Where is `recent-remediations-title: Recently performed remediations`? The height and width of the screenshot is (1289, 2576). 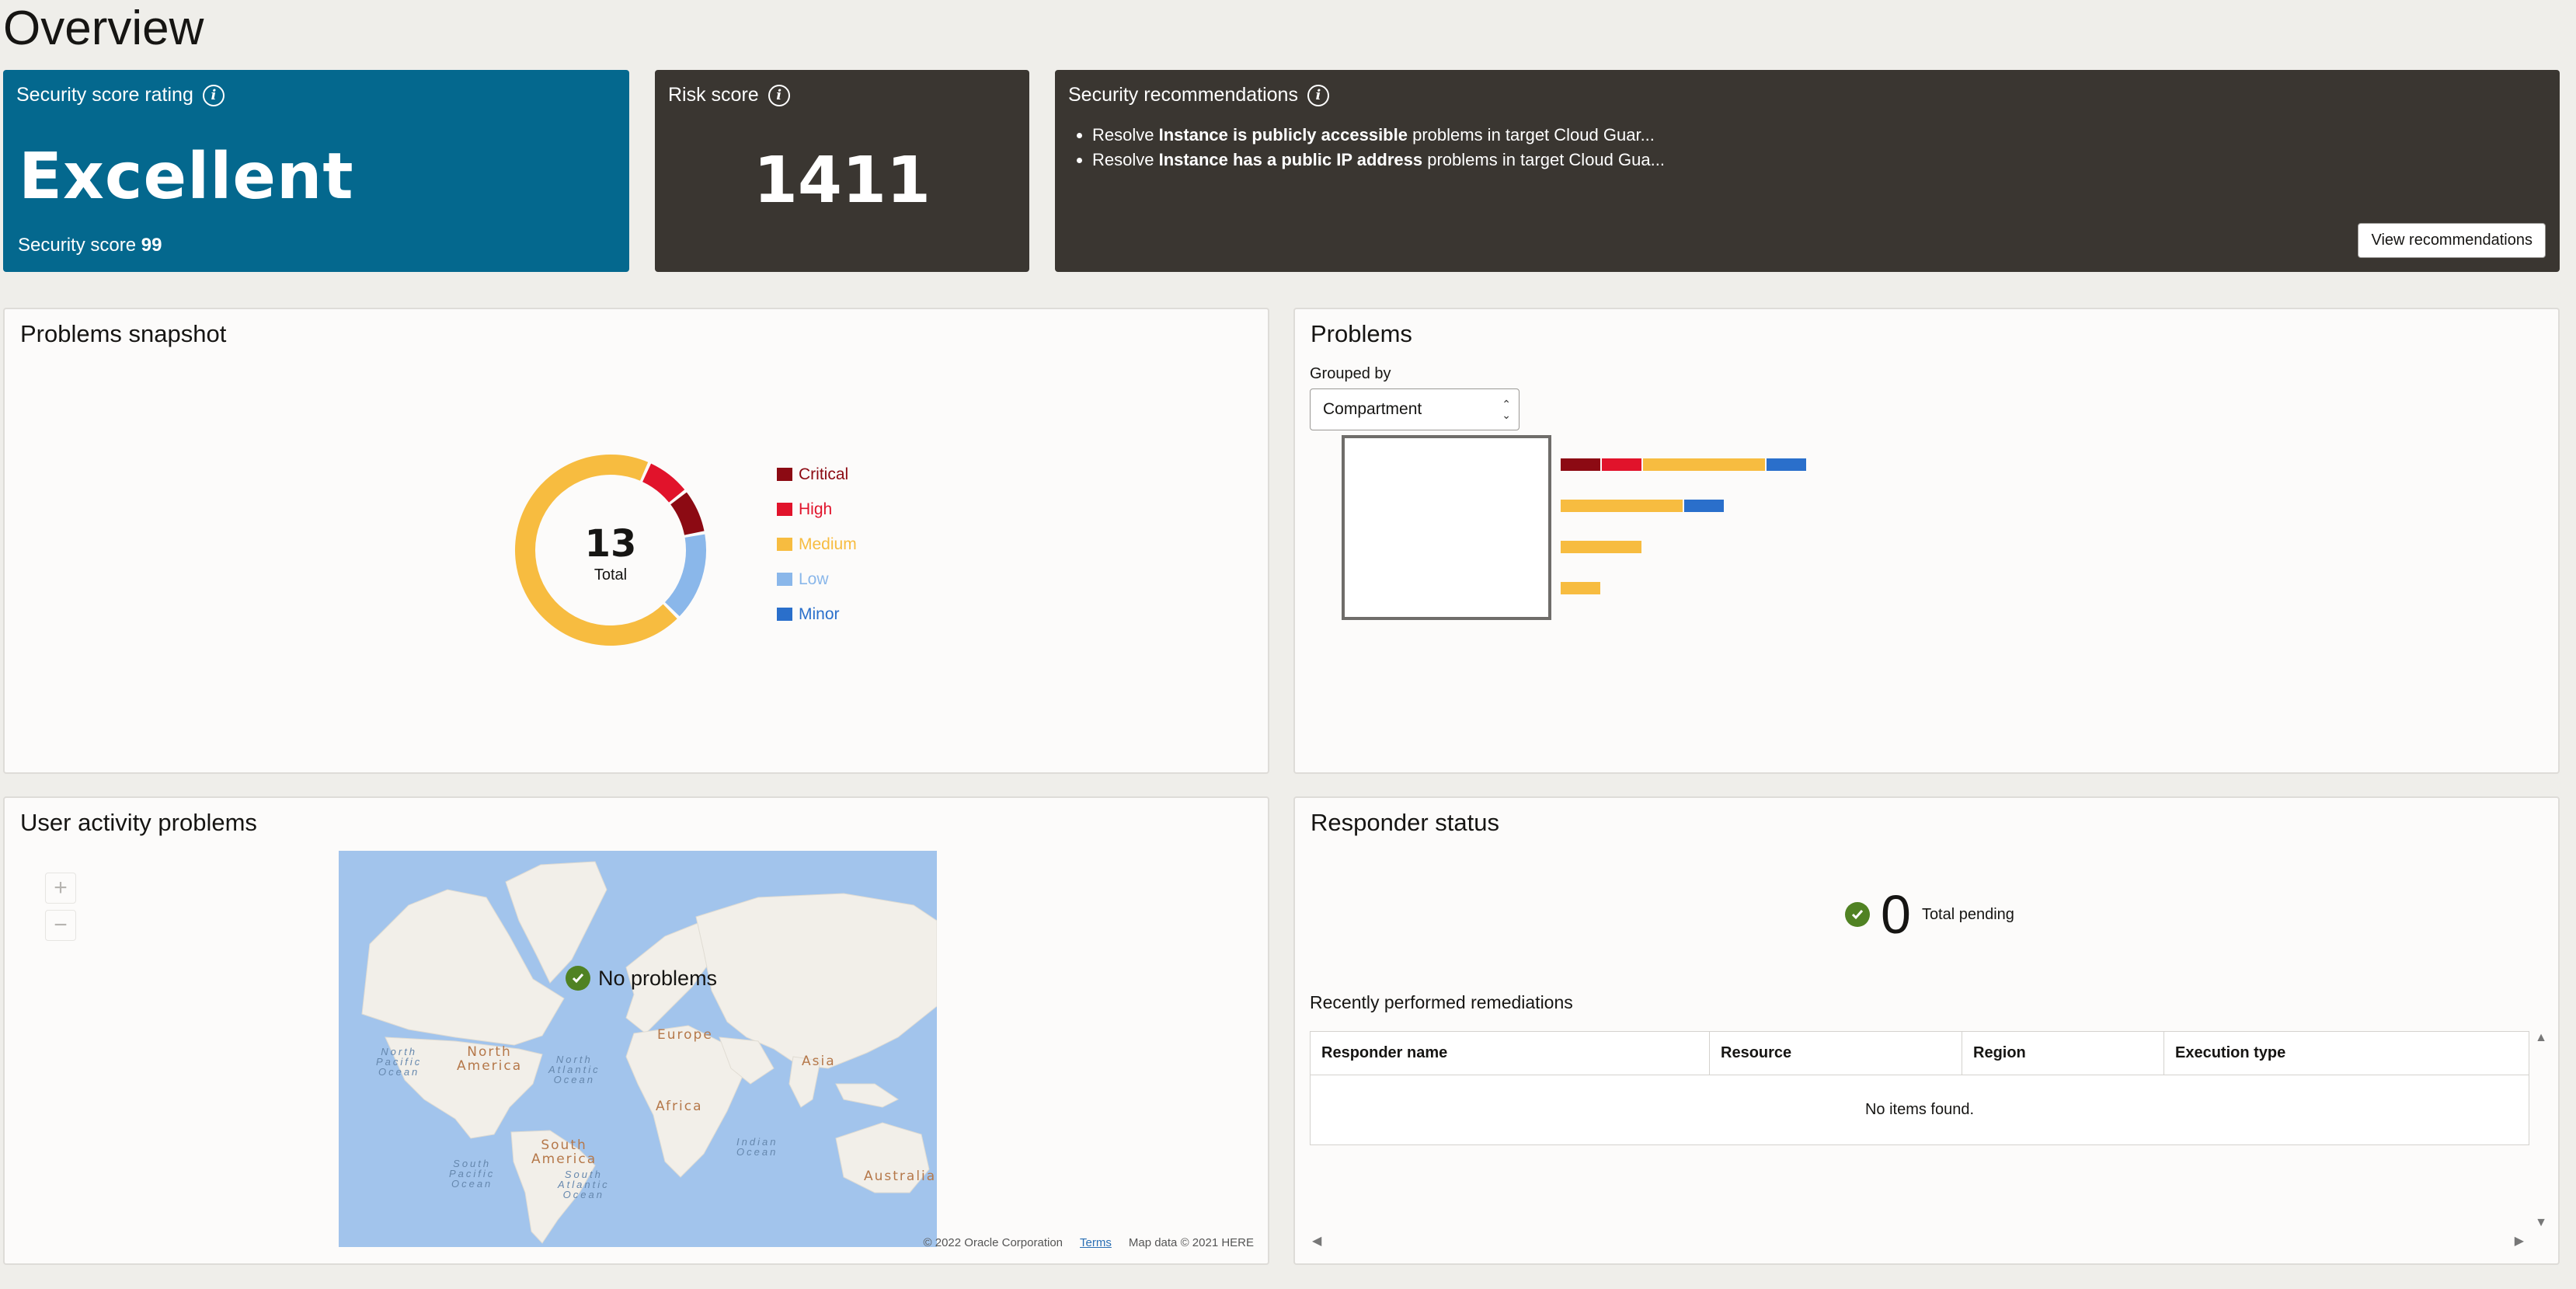
recent-remediations-title: Recently performed remediations is located at coordinates (1441, 1002).